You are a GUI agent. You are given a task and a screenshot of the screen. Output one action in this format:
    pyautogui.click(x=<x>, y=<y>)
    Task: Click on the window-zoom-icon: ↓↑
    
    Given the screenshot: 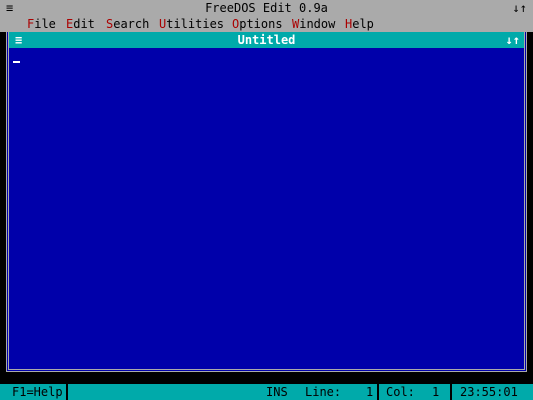 What is the action you would take?
    pyautogui.click(x=513, y=40)
    